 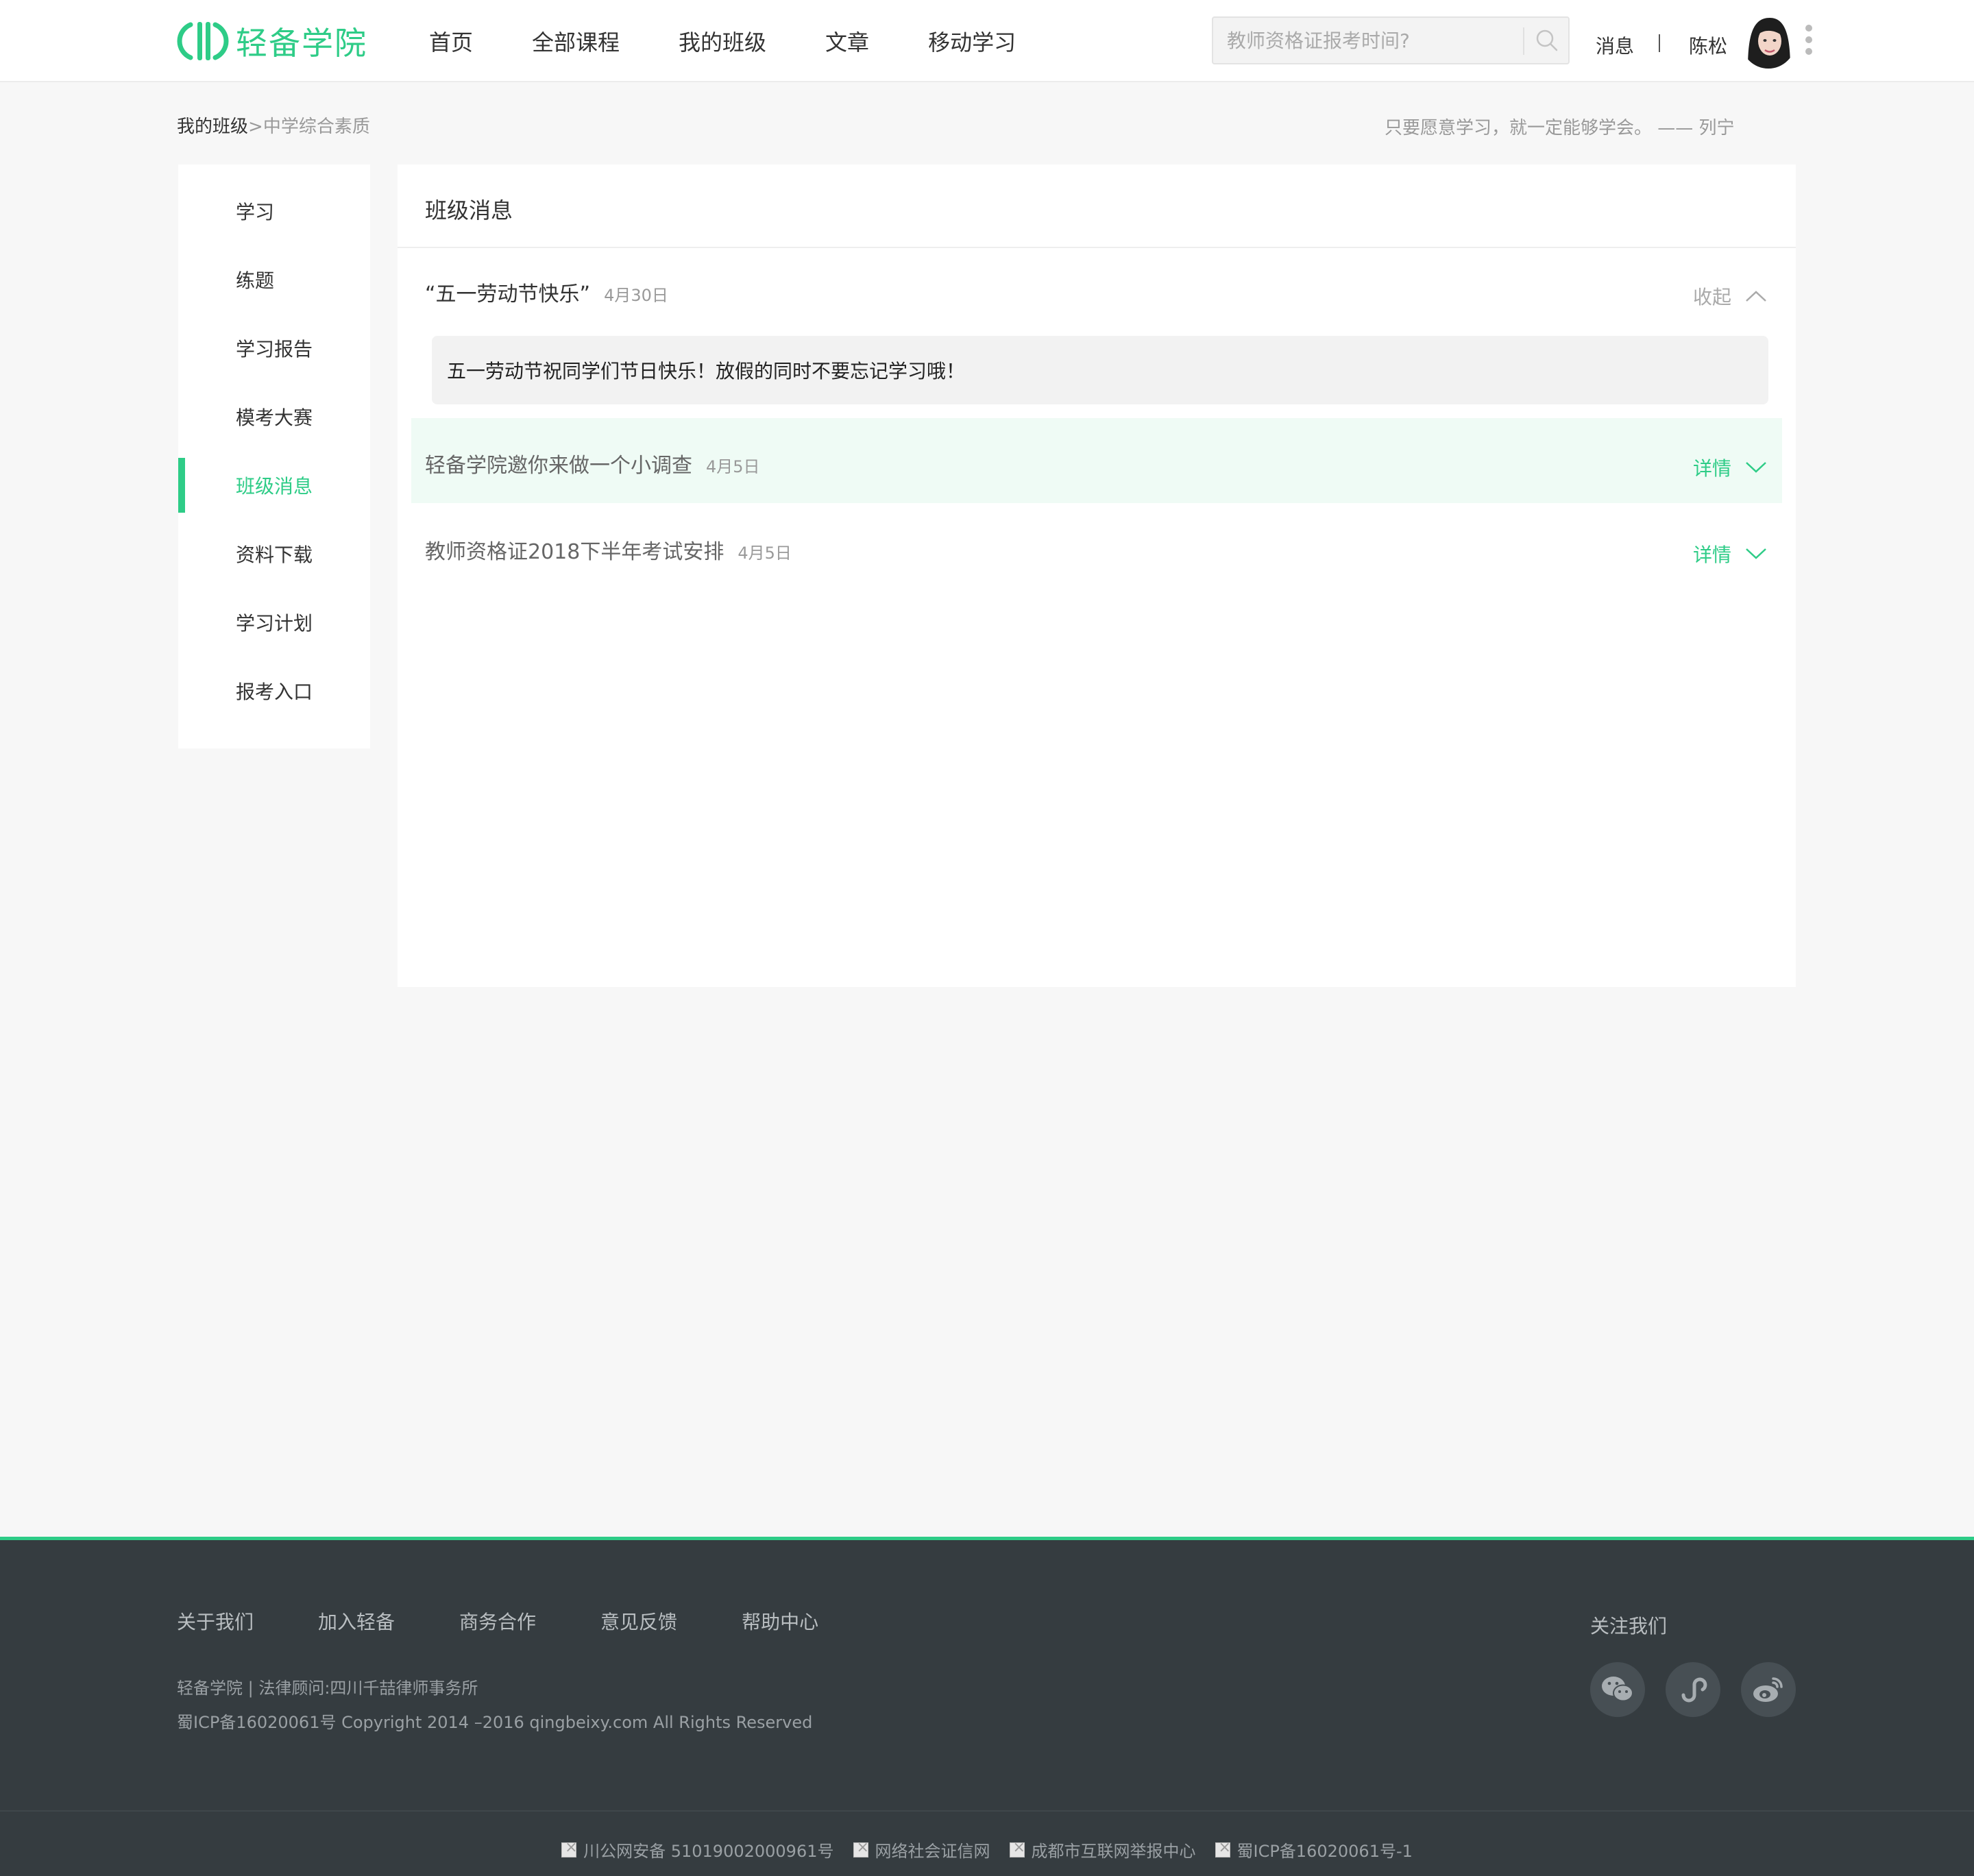 What do you see at coordinates (274, 456) in the screenshot?
I see `sidebar: 学习 练题 学习报告 模考大赛 班级消息 资料下载 学习计划 报考入口` at bounding box center [274, 456].